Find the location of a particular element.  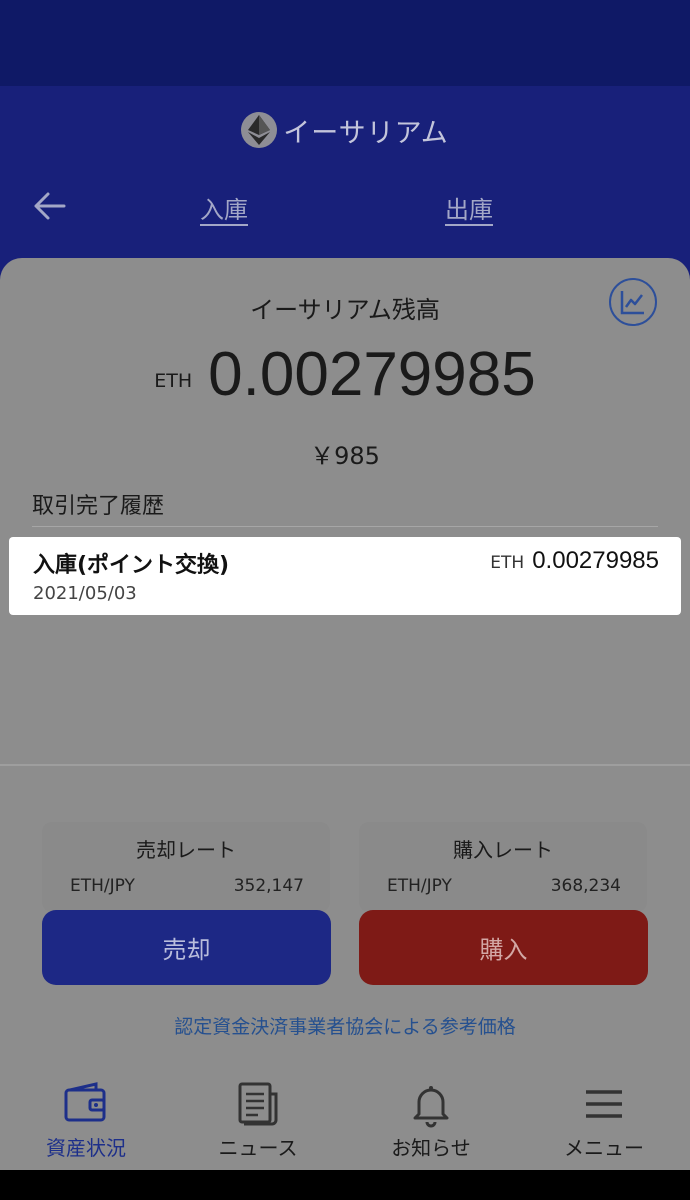

tab-notifications: お知らせ is located at coordinates (431, 1122).